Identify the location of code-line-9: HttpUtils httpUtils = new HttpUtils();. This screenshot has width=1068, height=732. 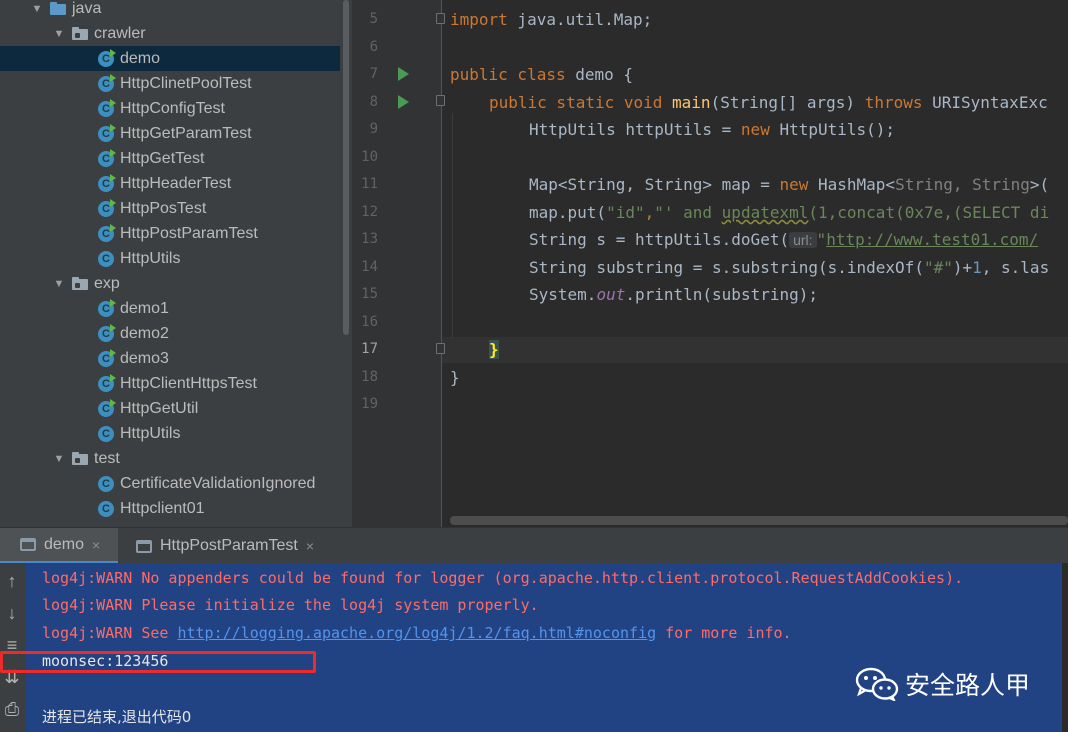
(712, 129).